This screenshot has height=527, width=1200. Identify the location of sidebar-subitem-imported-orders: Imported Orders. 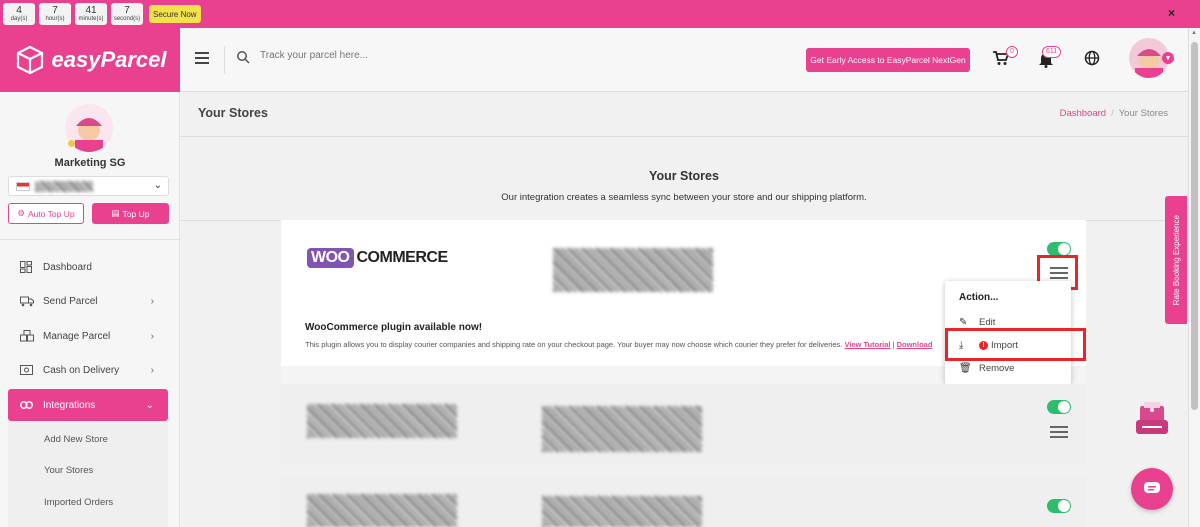
(78, 502).